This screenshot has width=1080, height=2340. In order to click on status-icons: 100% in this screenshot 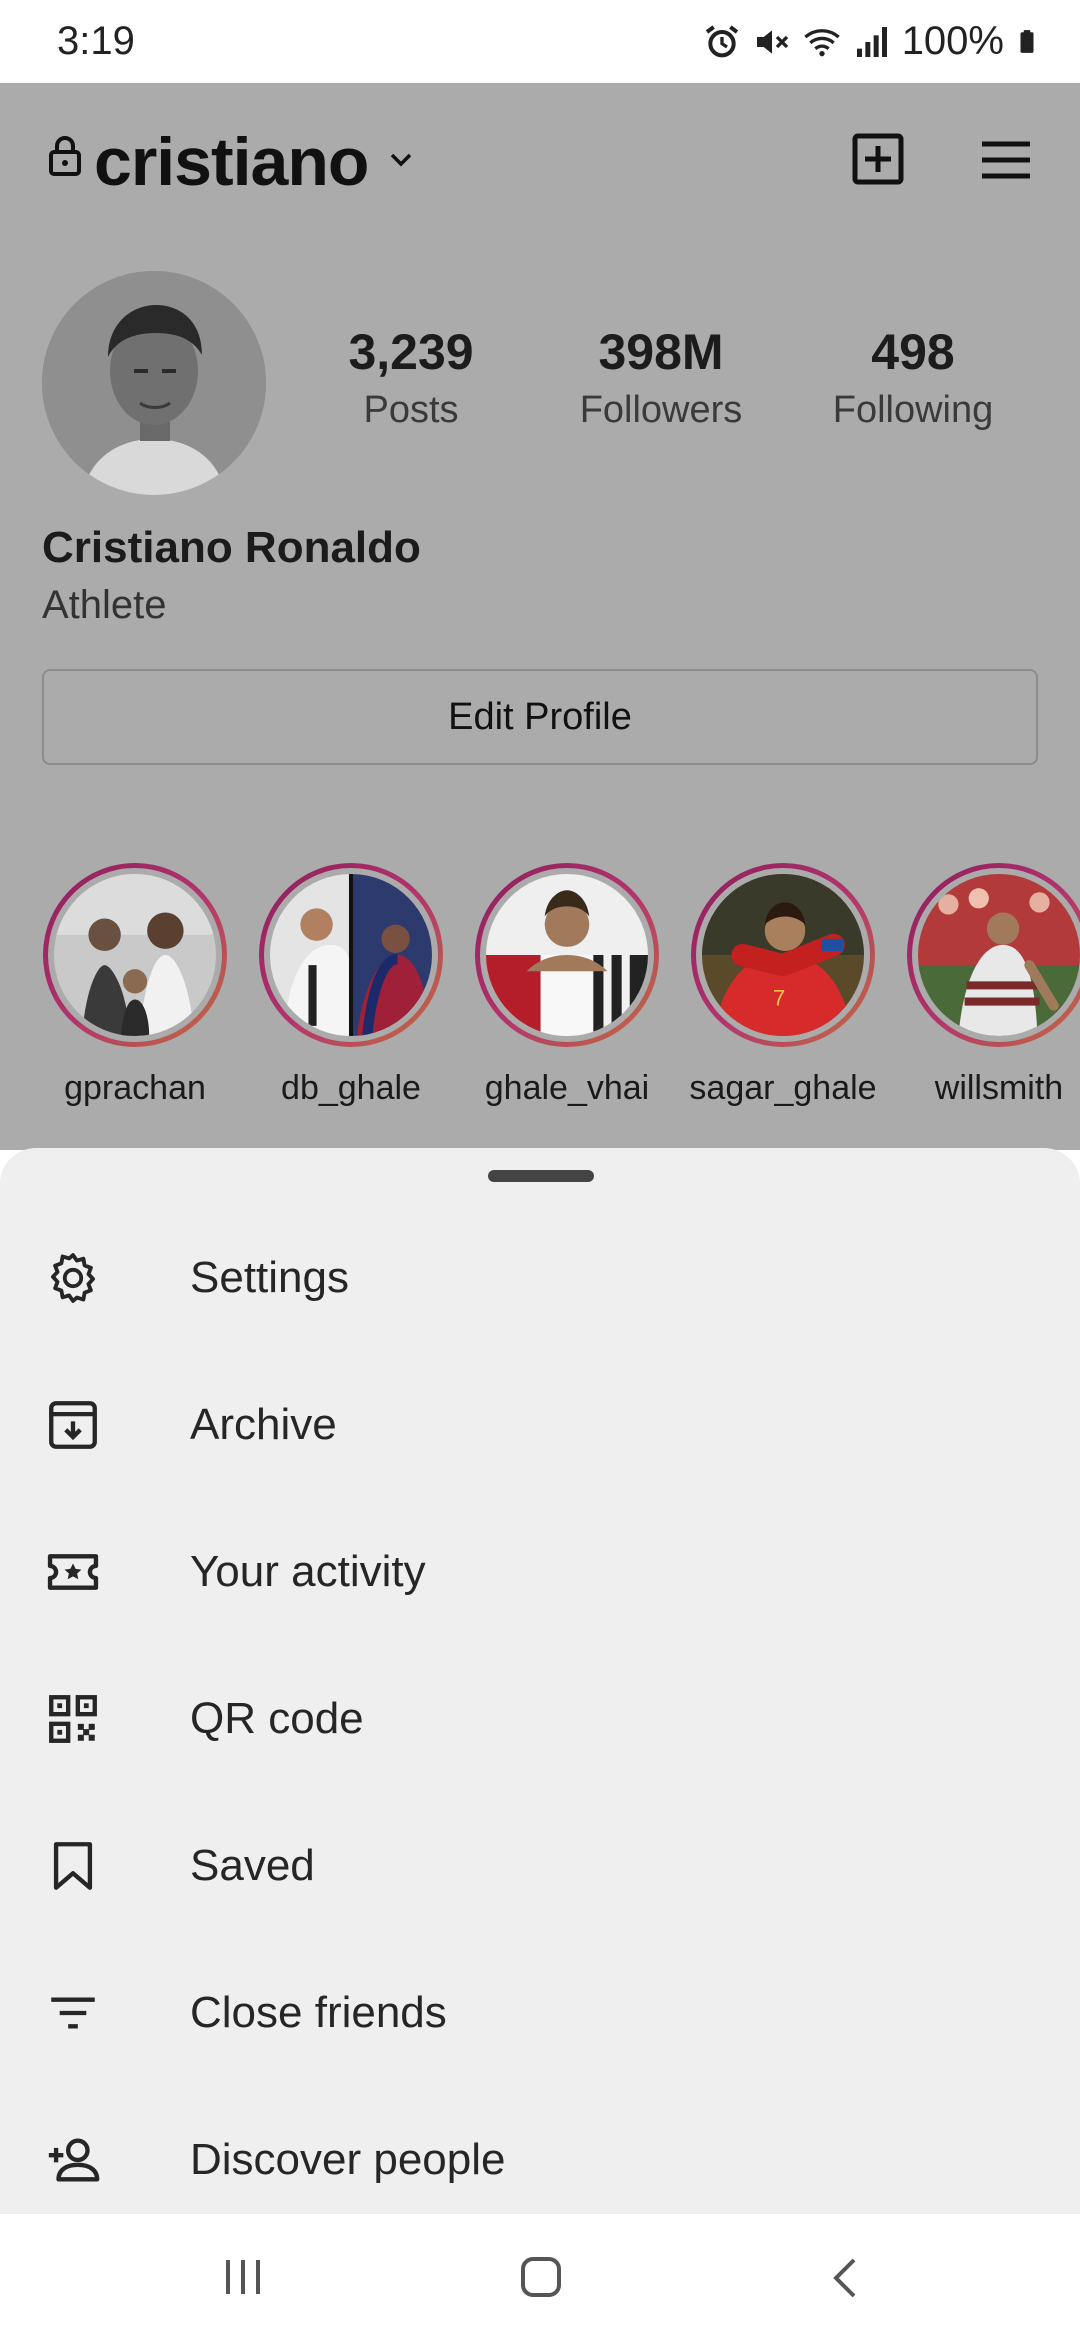, I will do `click(871, 41)`.